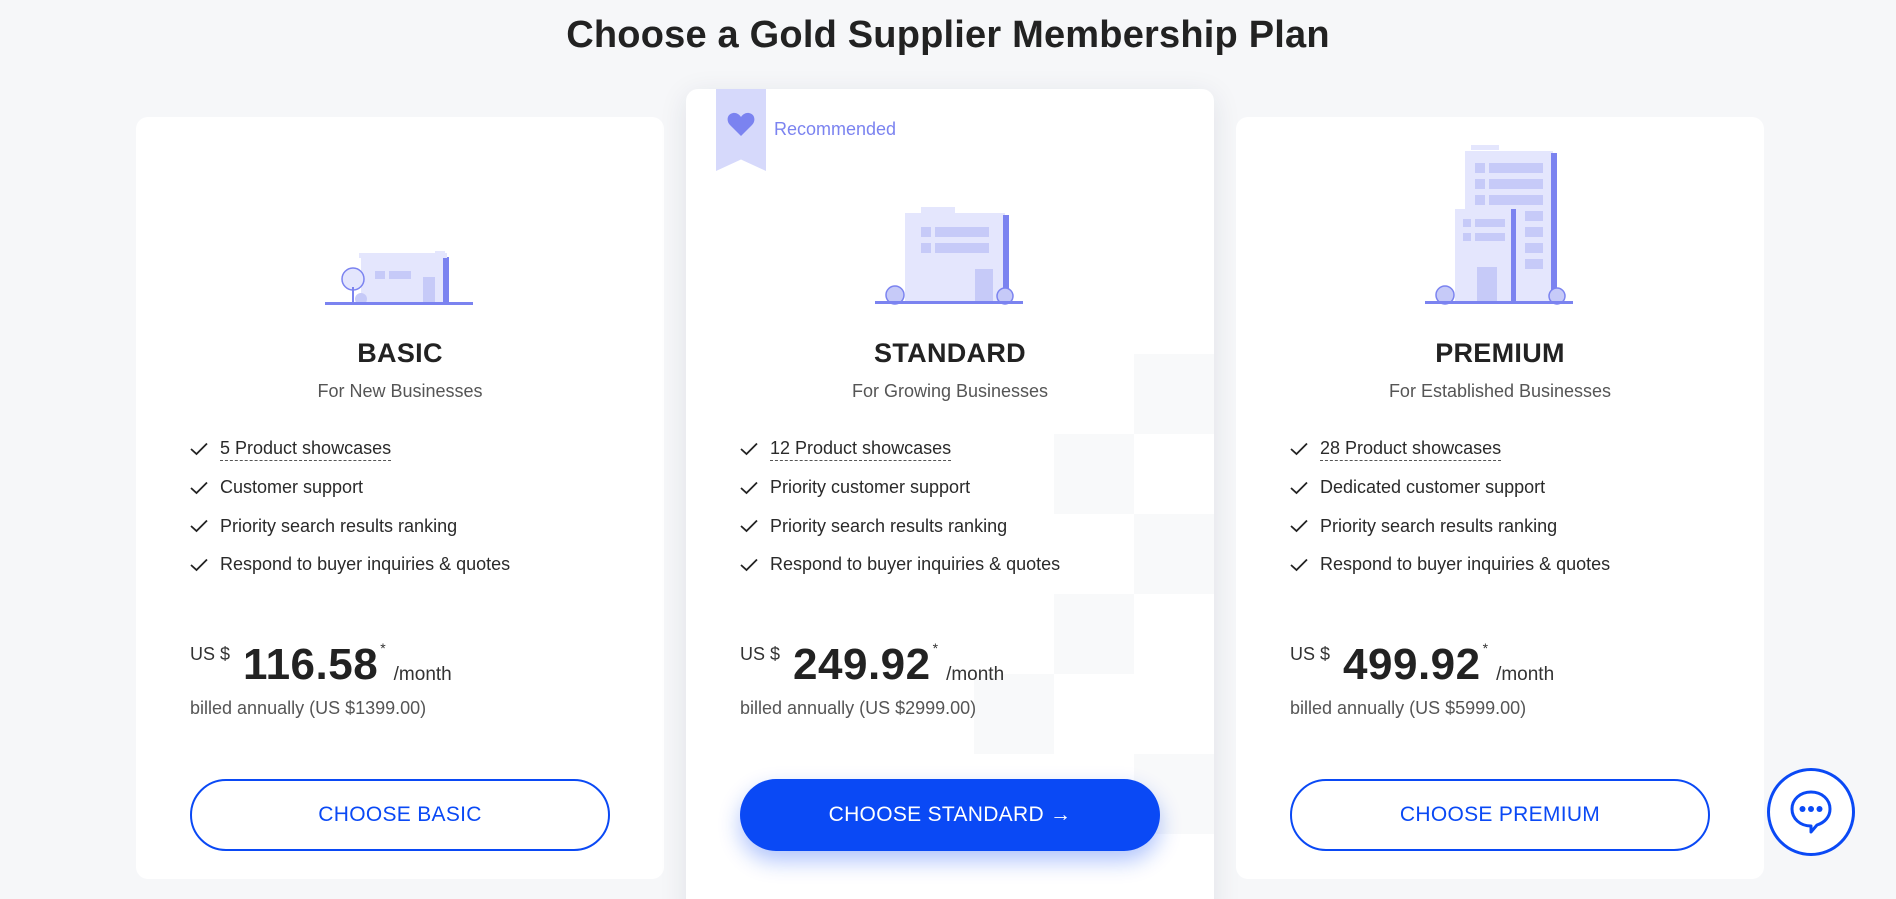 The height and width of the screenshot is (899, 1896). What do you see at coordinates (1500, 815) in the screenshot?
I see `choose-premium-button: CHOOSE PREMIUM` at bounding box center [1500, 815].